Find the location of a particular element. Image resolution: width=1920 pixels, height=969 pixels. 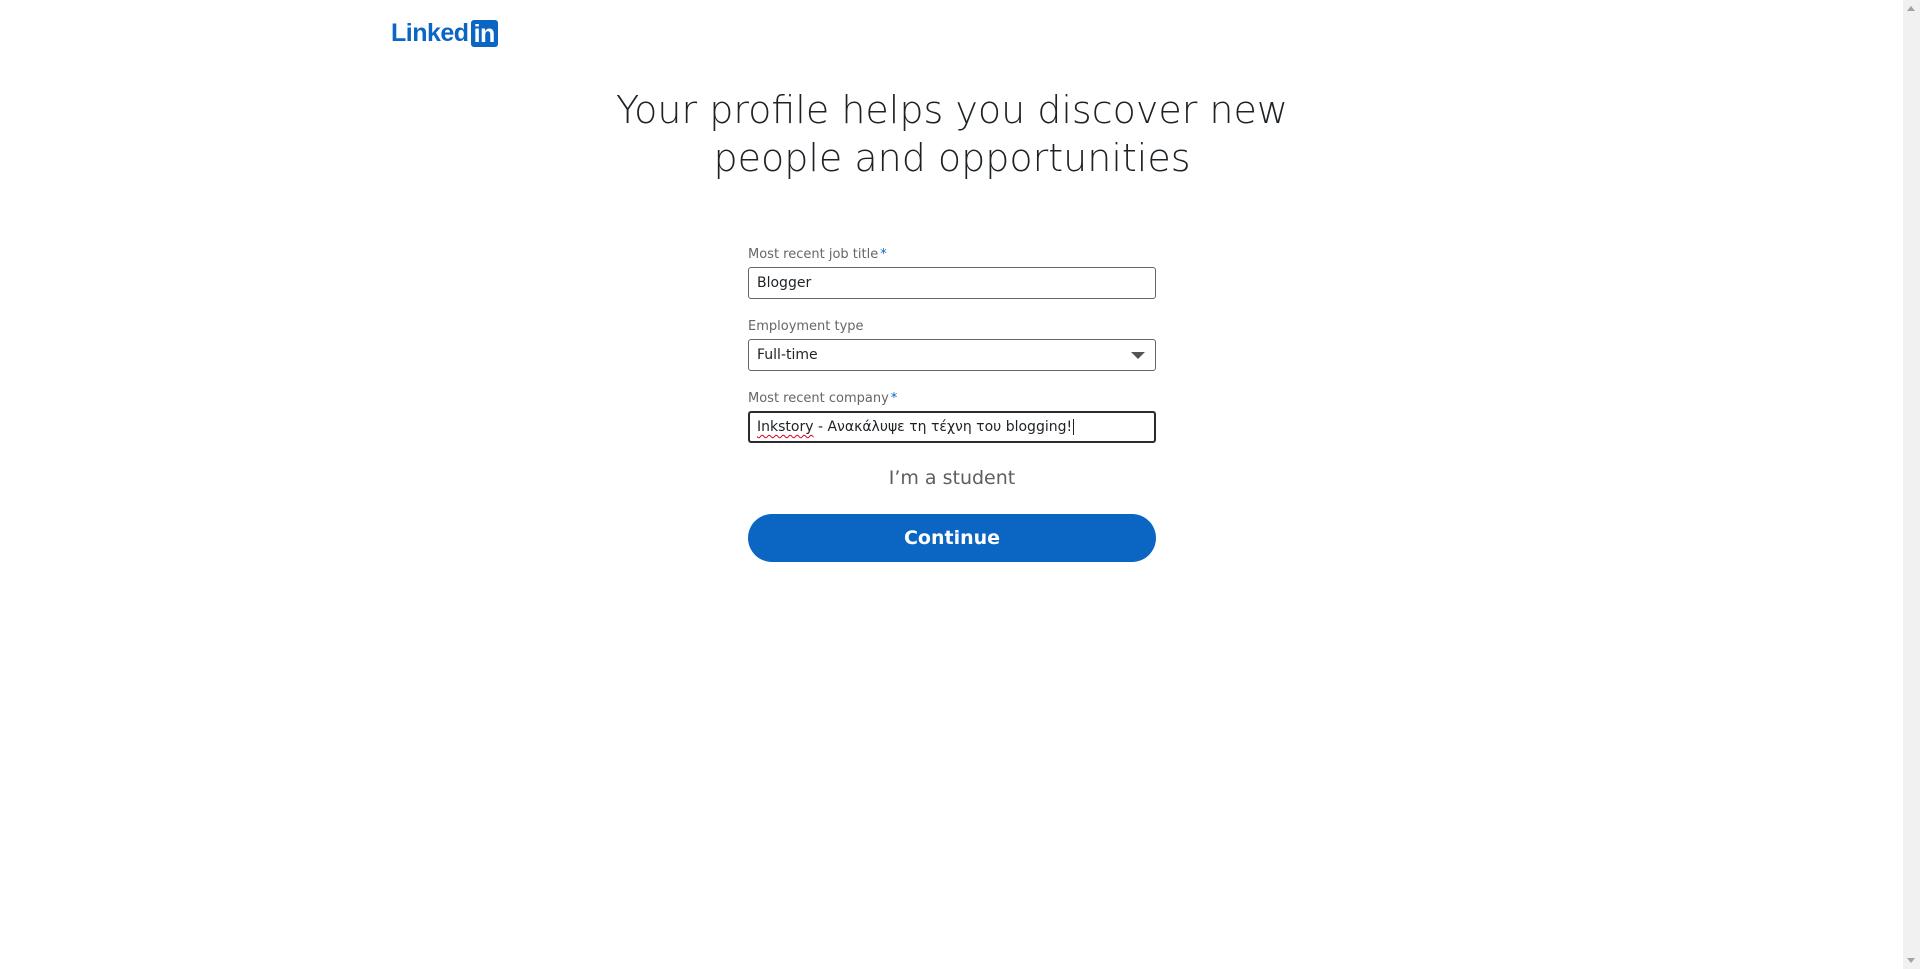

text-cursor is located at coordinates (1074, 427).